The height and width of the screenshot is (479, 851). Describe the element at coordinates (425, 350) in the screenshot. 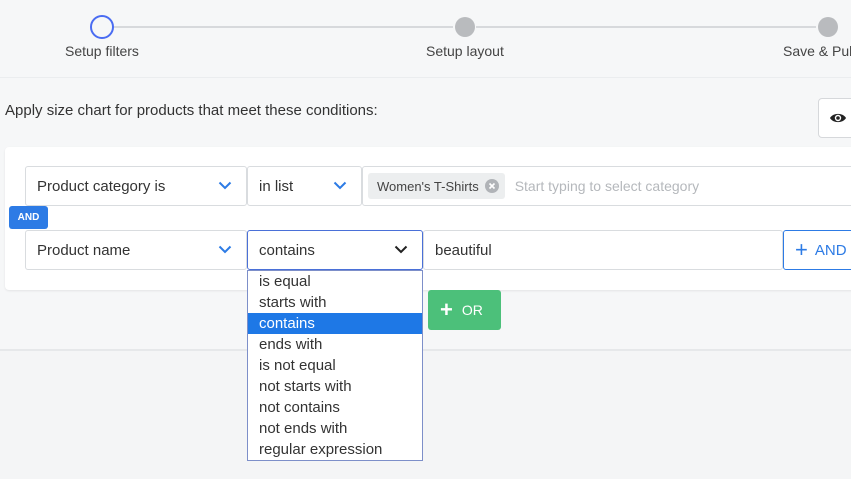

I see `panel-divider` at that location.